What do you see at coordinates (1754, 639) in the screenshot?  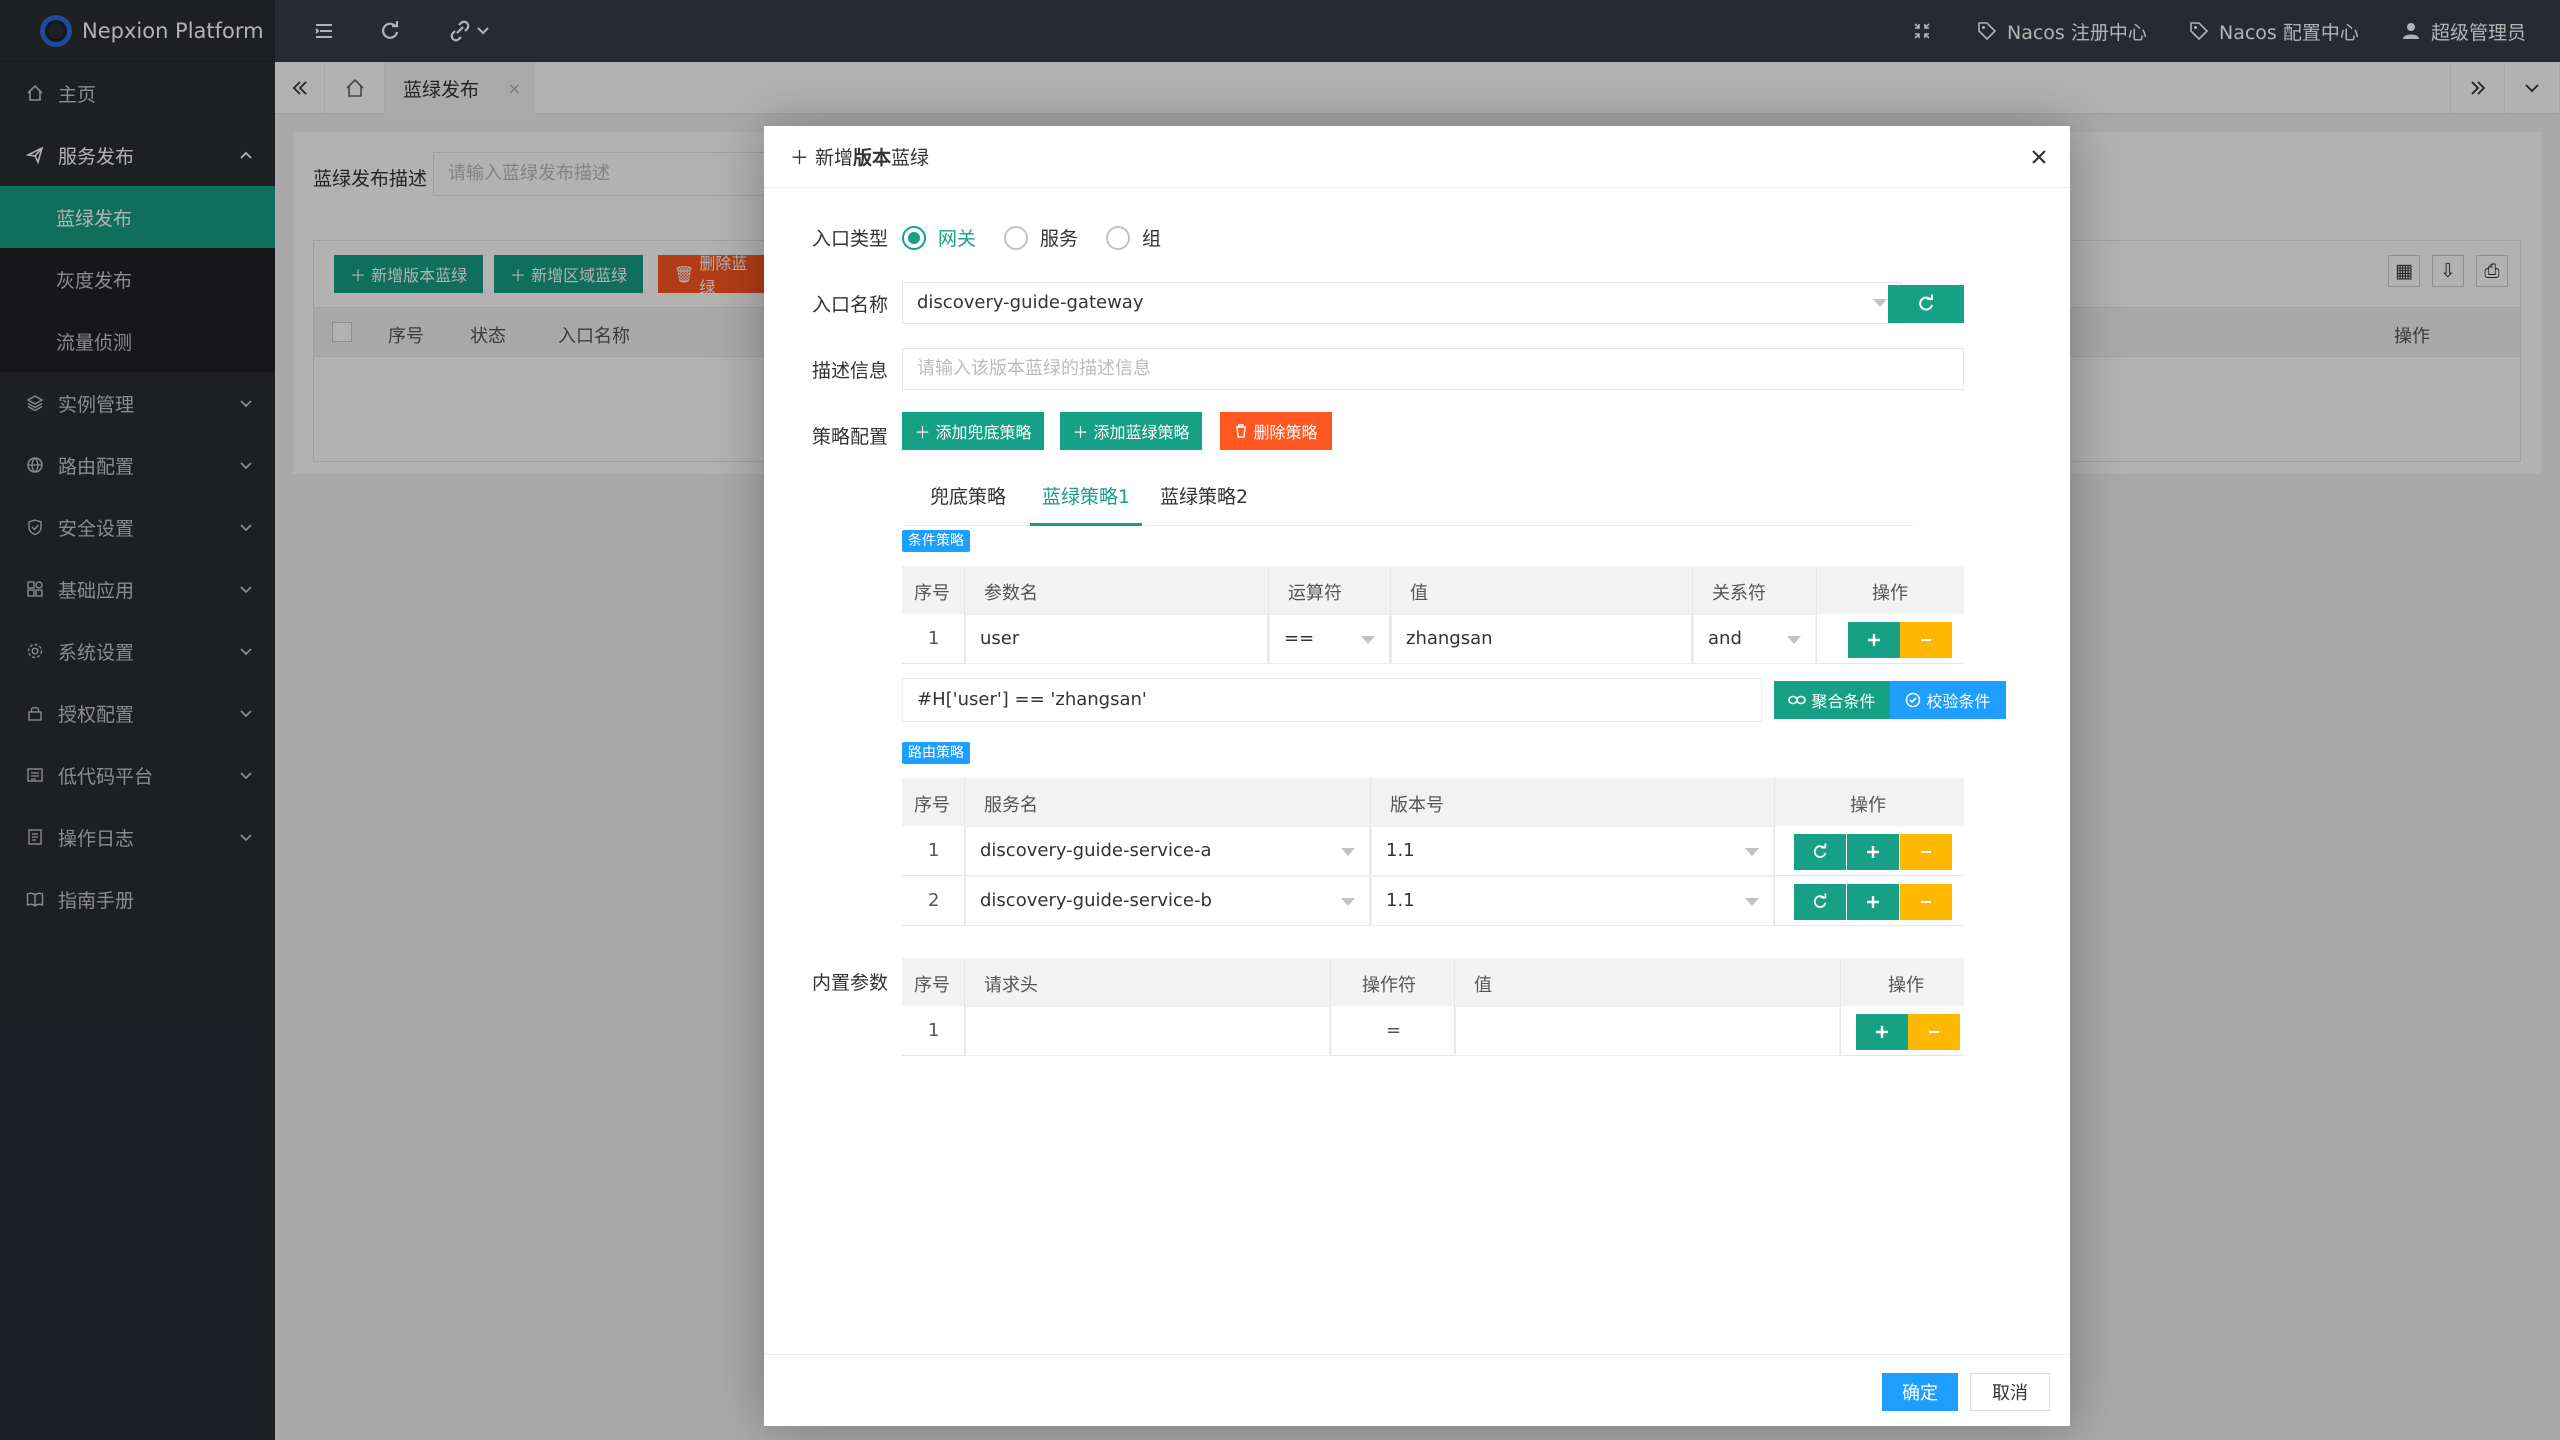 I see `relation-select: and` at bounding box center [1754, 639].